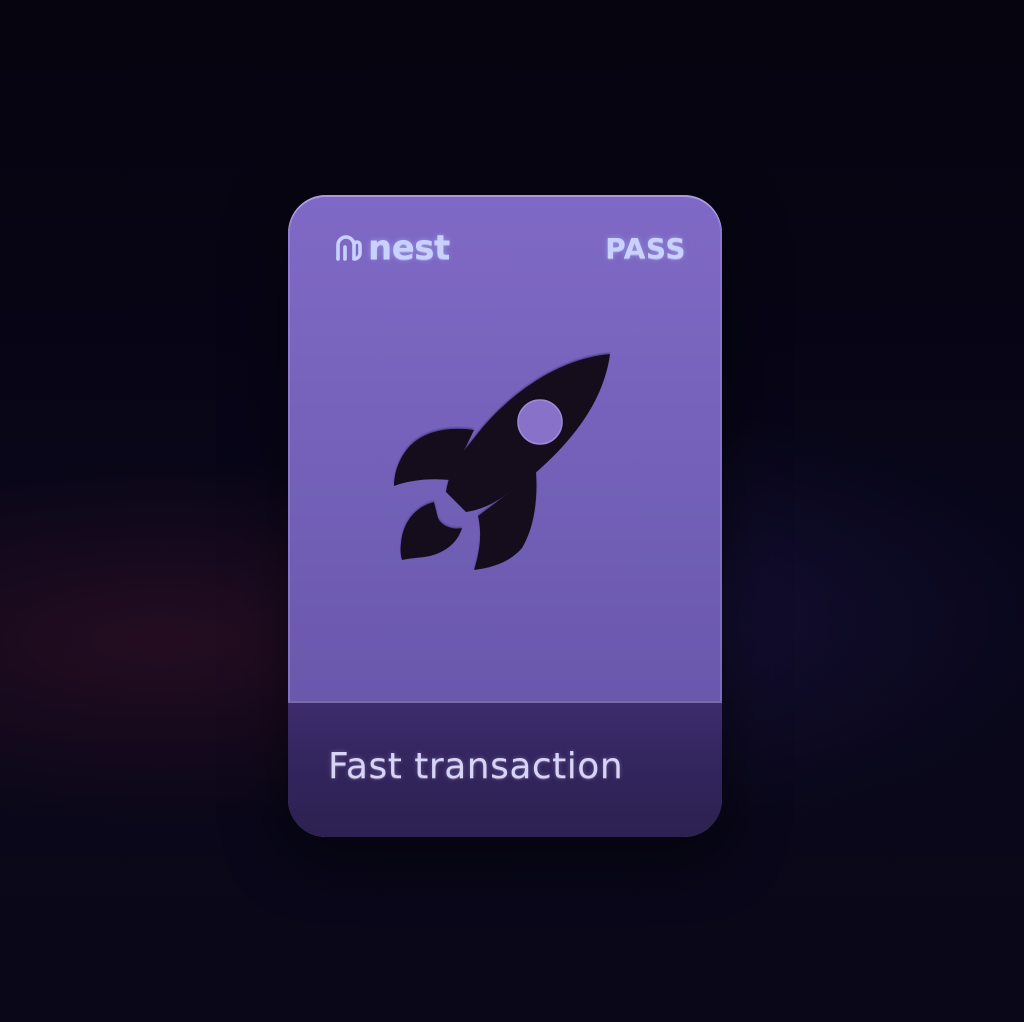 The image size is (1024, 1022). I want to click on card-caption: Fast transaction, so click(476, 766).